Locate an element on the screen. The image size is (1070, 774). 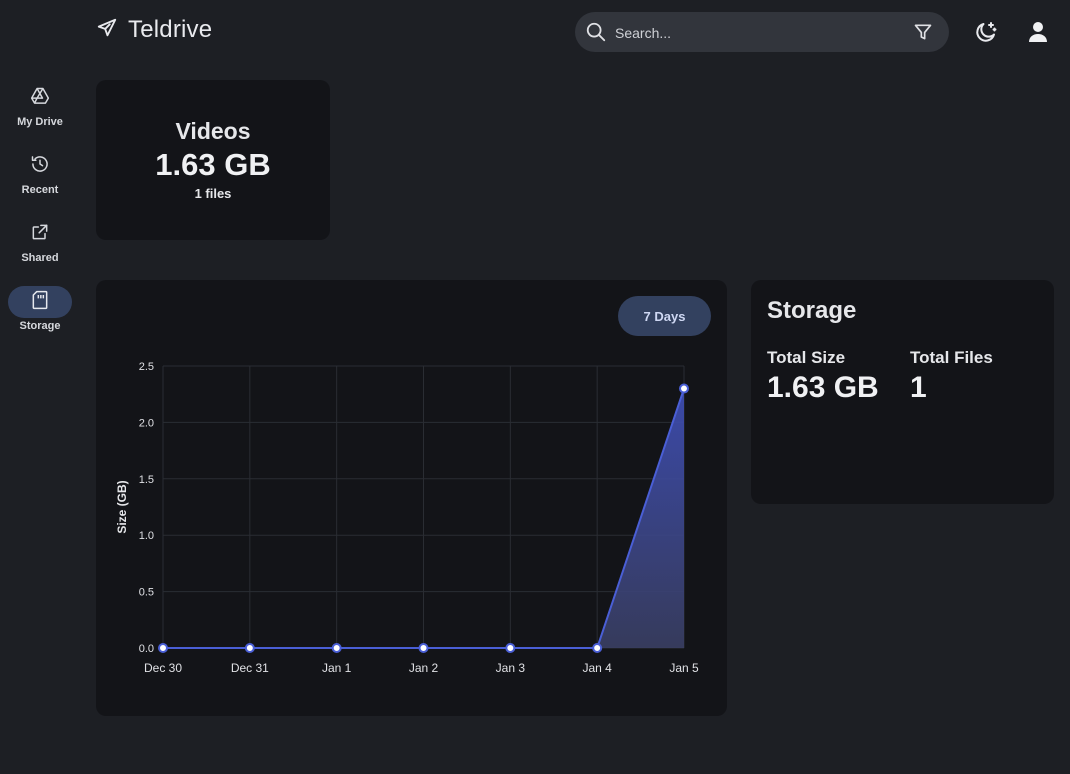
search-input is located at coordinates (750, 33).